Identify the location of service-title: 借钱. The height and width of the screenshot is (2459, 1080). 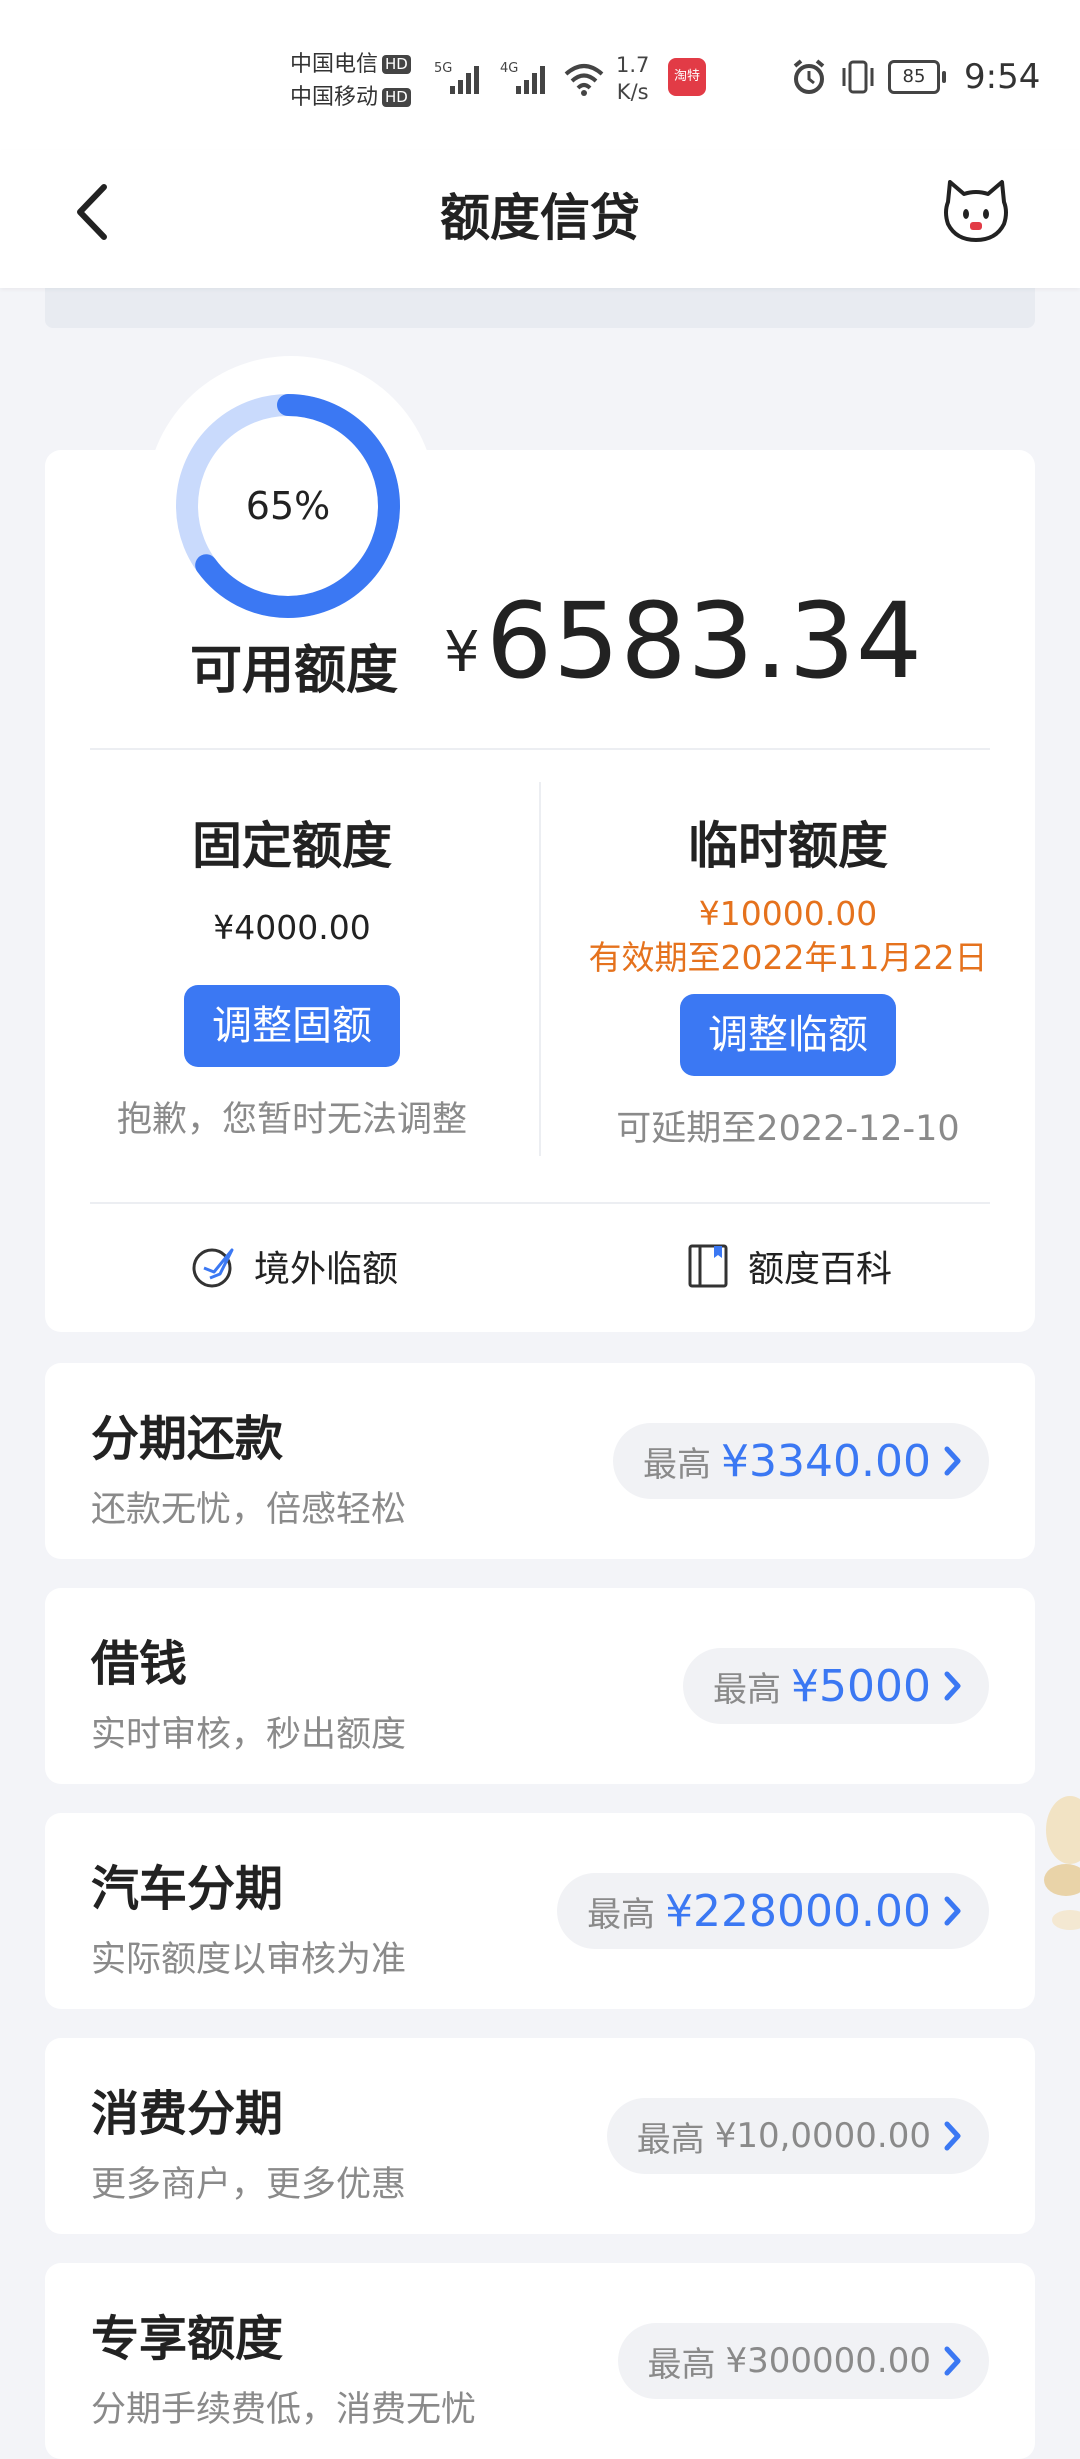
(139, 1664).